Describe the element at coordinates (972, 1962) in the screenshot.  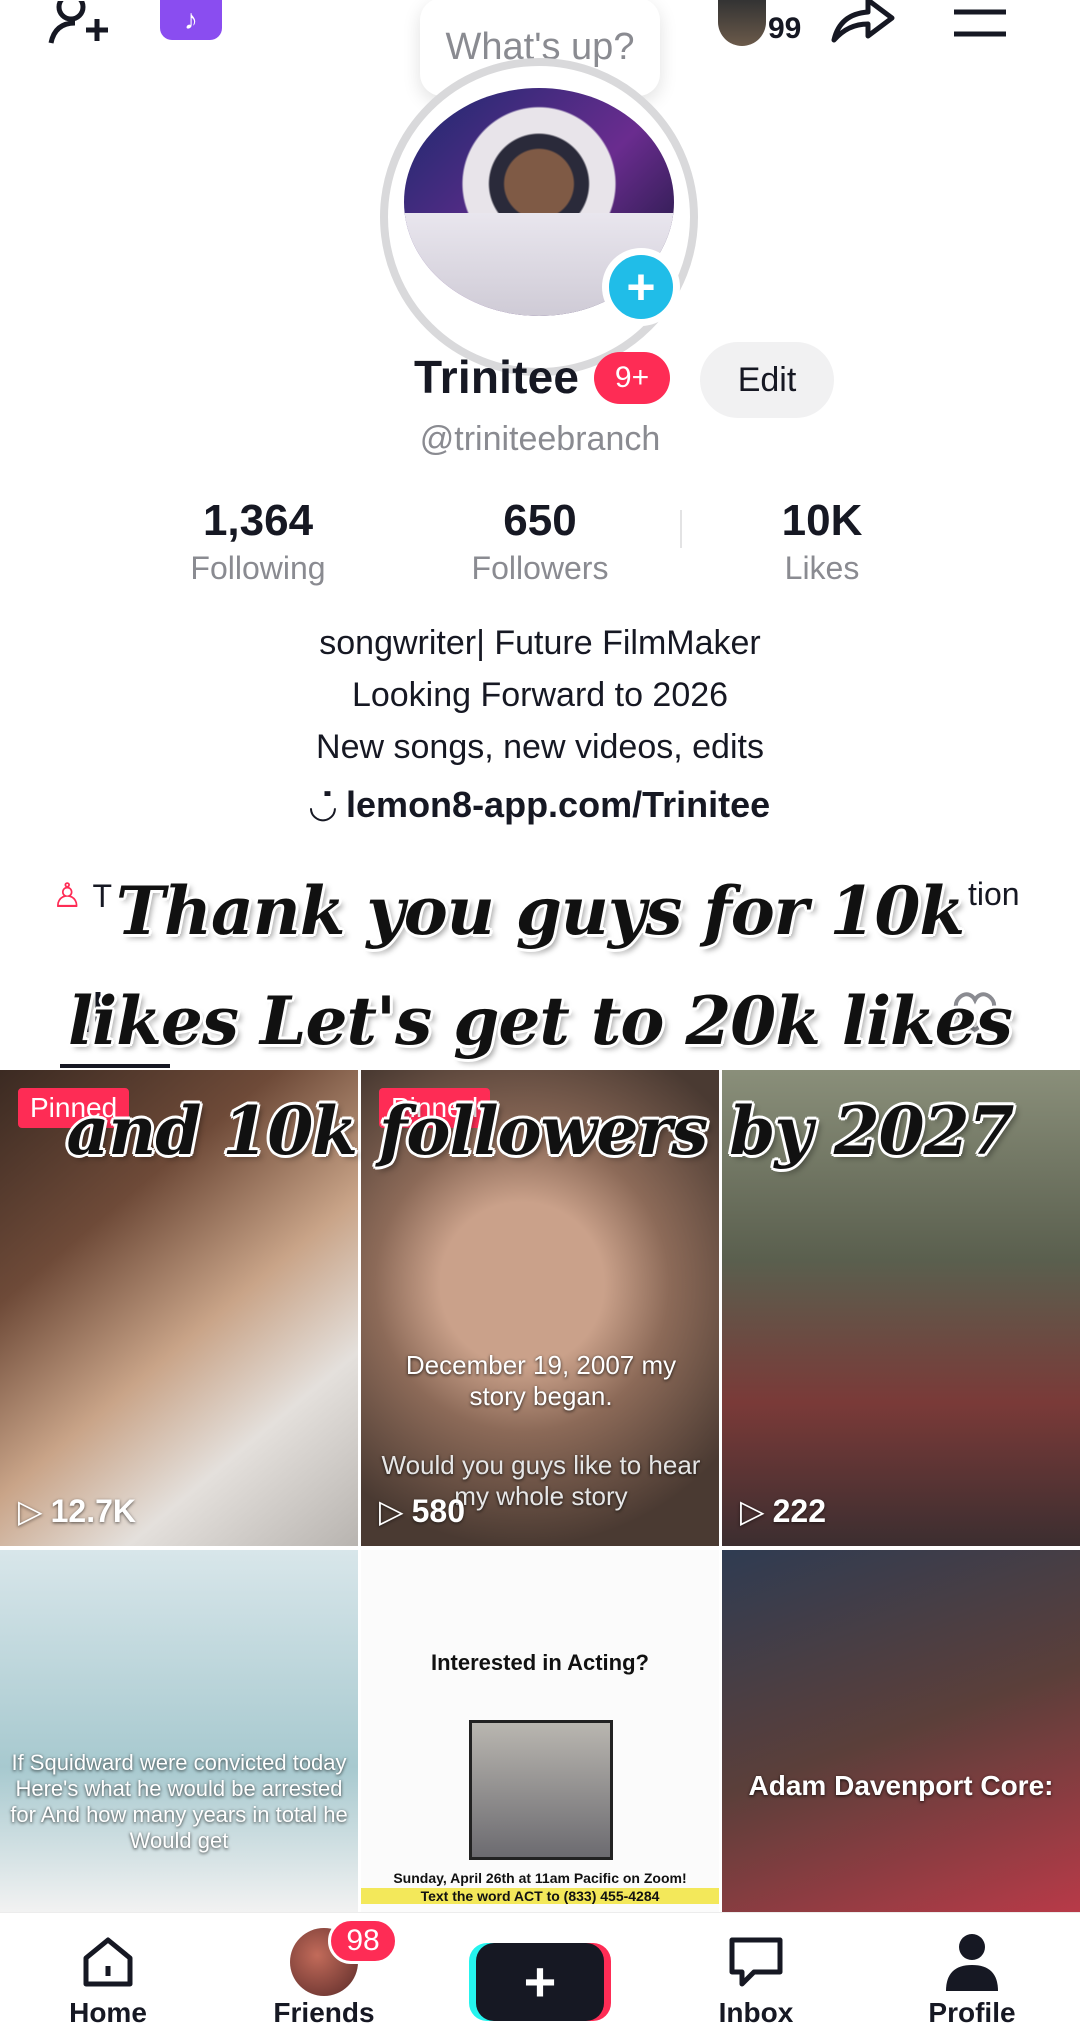
I see `profile-icon` at that location.